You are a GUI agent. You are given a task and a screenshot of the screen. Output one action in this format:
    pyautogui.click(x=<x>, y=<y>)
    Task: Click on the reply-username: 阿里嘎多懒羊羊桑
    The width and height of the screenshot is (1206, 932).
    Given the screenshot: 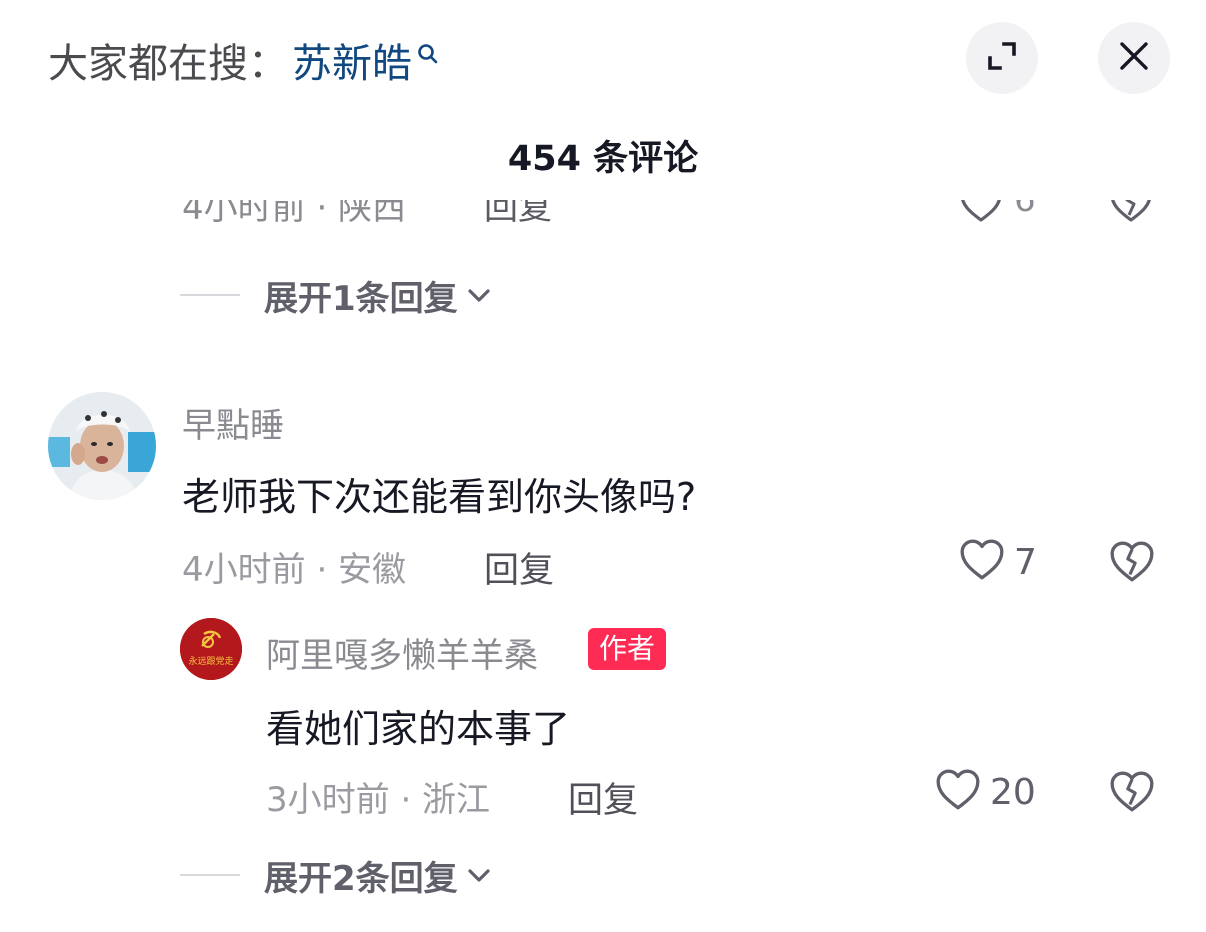 What is the action you would take?
    pyautogui.click(x=402, y=652)
    